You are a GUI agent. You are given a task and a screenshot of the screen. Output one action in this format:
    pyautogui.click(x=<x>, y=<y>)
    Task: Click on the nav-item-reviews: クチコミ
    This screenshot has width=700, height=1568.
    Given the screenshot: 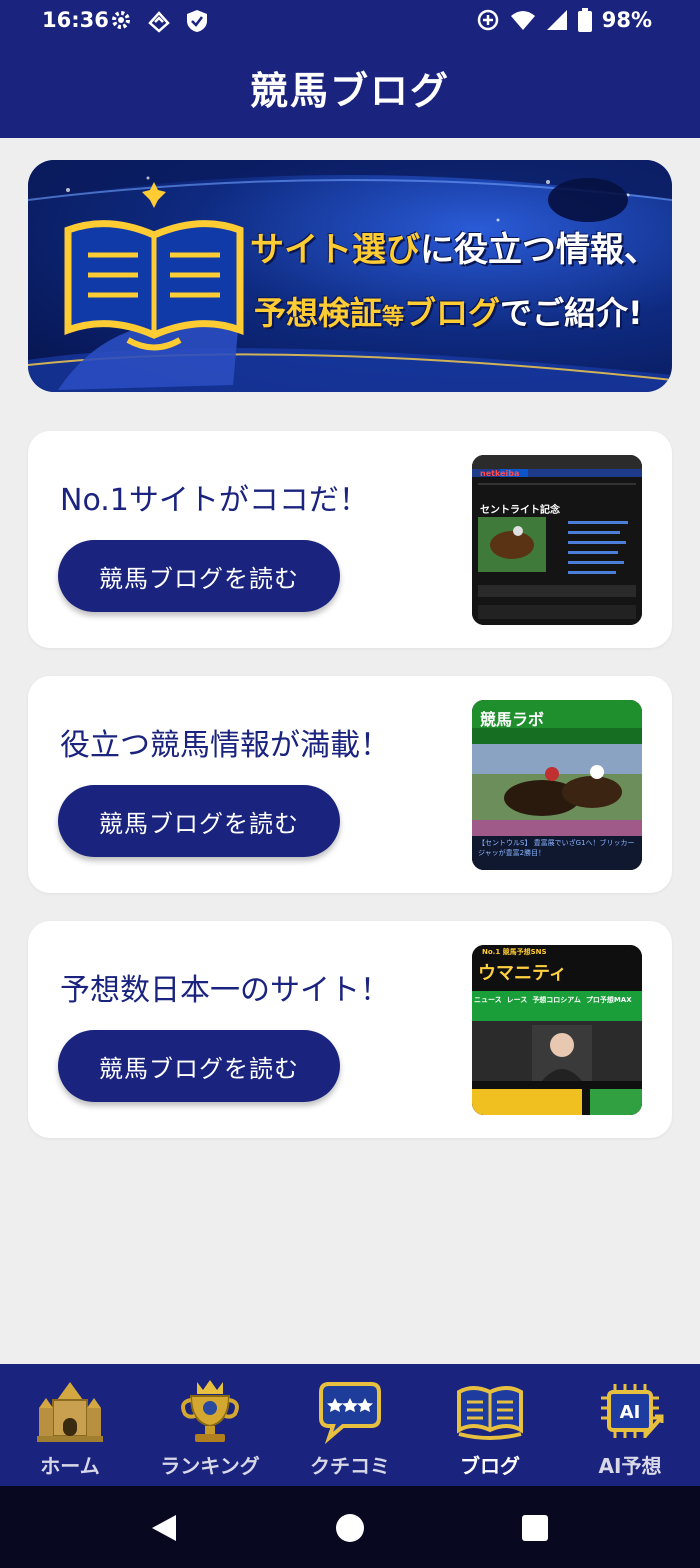 What is the action you would take?
    pyautogui.click(x=350, y=1425)
    